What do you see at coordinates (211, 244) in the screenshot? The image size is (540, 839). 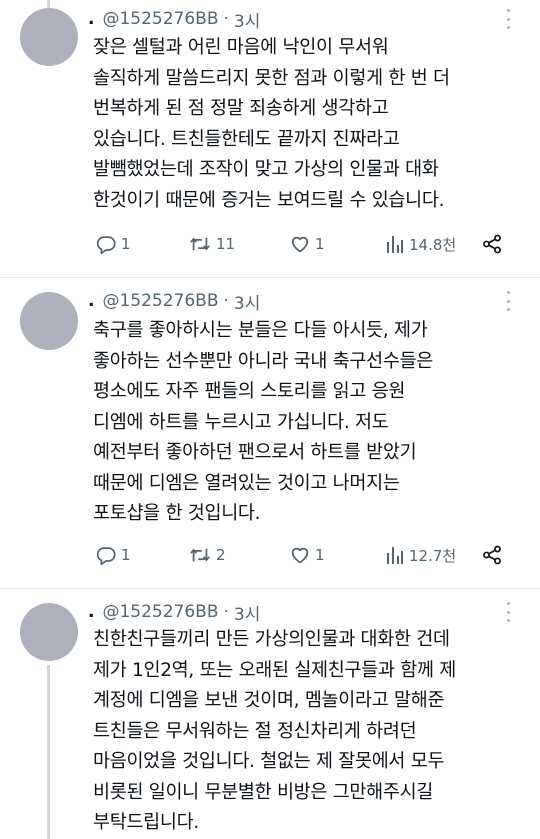 I see `retweet-button: 11` at bounding box center [211, 244].